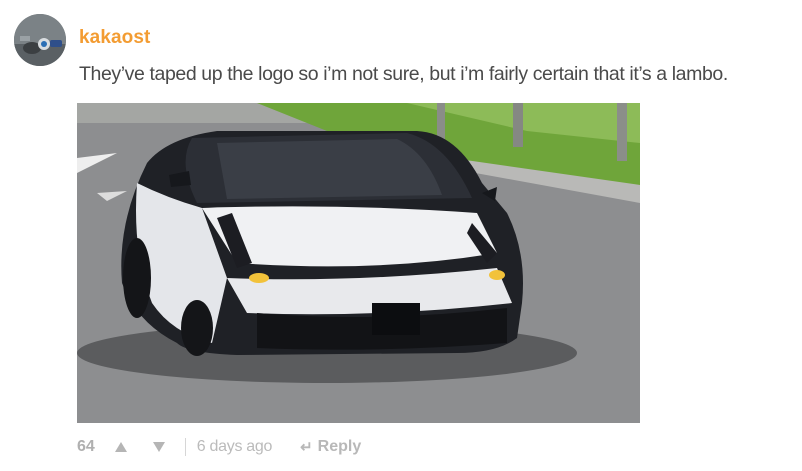 The image size is (802, 471). What do you see at coordinates (306, 447) in the screenshot?
I see `reply-arrow-icon: ↵` at bounding box center [306, 447].